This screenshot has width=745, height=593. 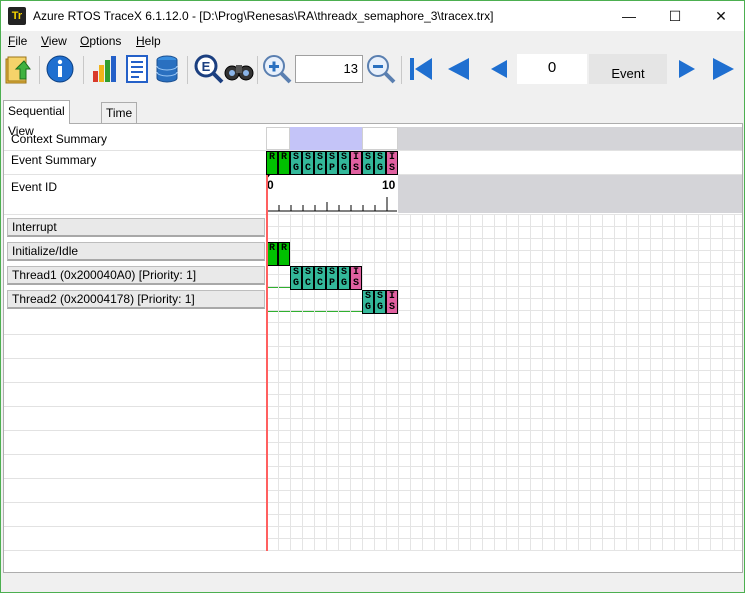 What do you see at coordinates (54, 41) in the screenshot?
I see `menu-view: View` at bounding box center [54, 41].